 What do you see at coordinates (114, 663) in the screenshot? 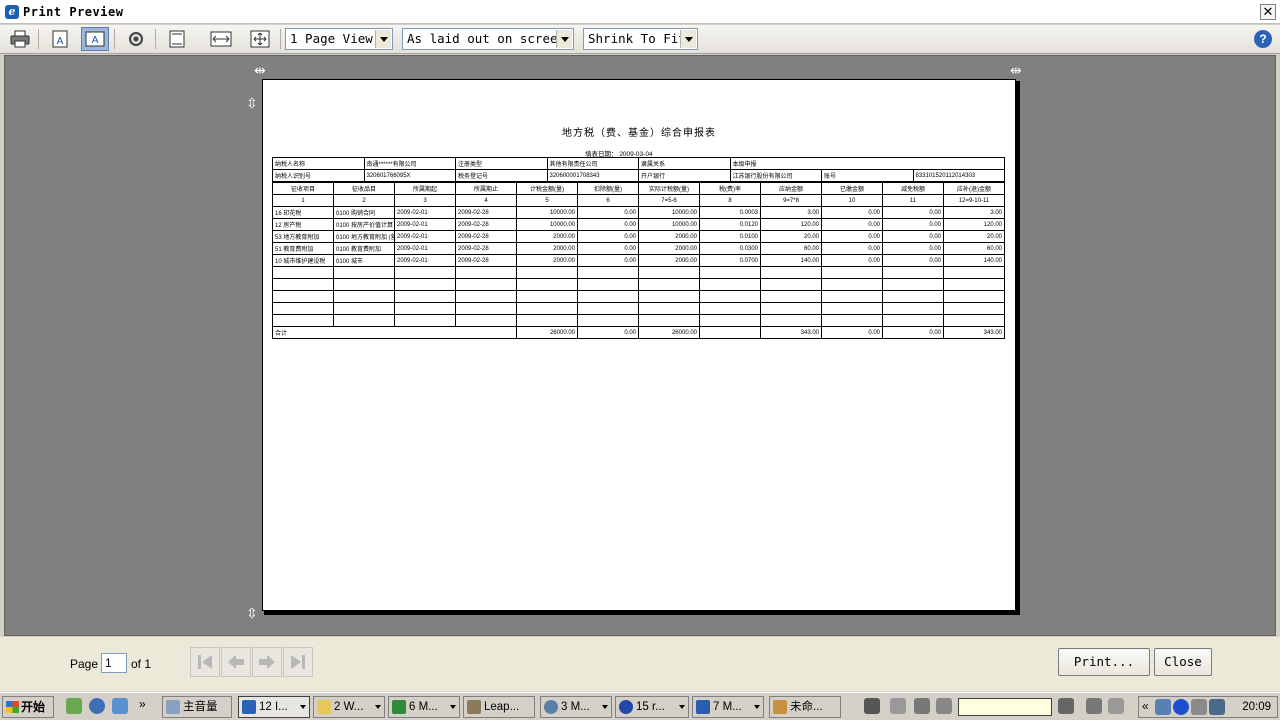
I see `page-number-input: 1` at bounding box center [114, 663].